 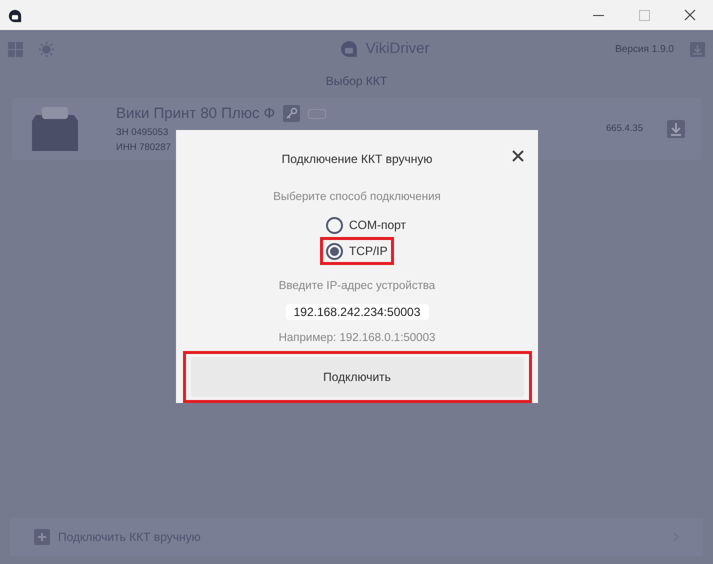 What do you see at coordinates (690, 15) in the screenshot?
I see `close-icon` at bounding box center [690, 15].